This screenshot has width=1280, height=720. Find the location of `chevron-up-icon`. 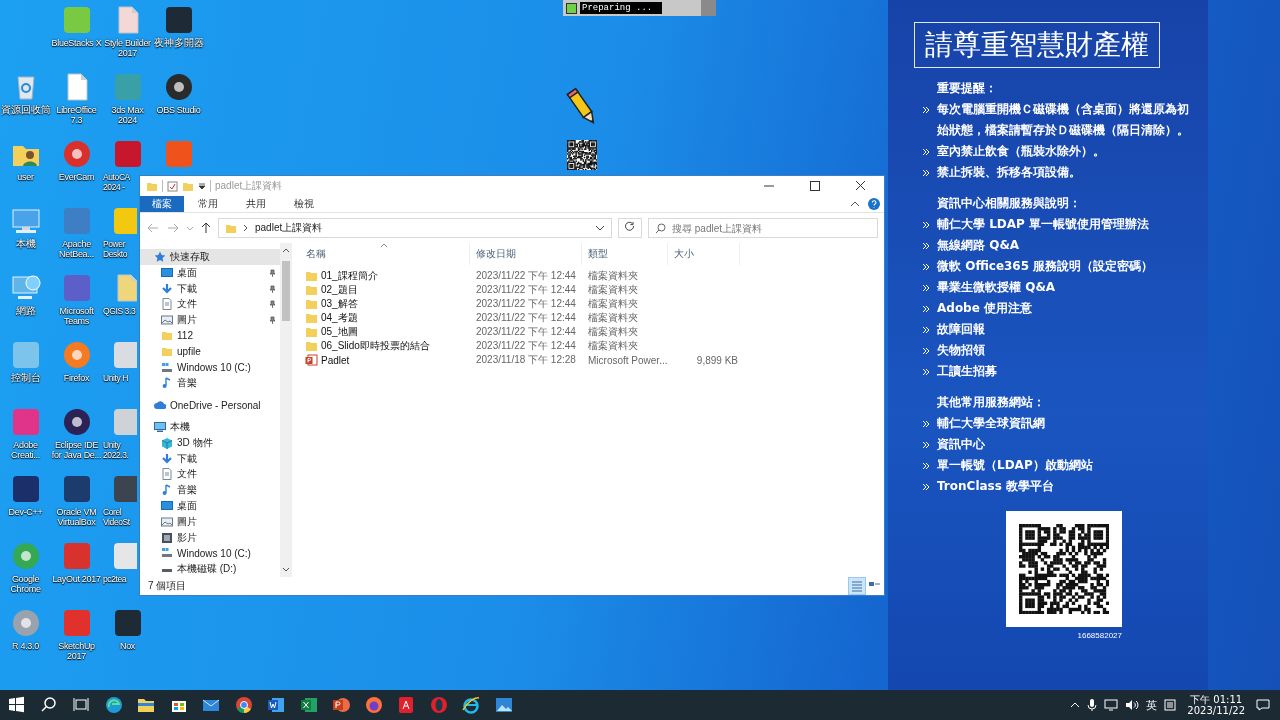

chevron-up-icon is located at coordinates (855, 204).